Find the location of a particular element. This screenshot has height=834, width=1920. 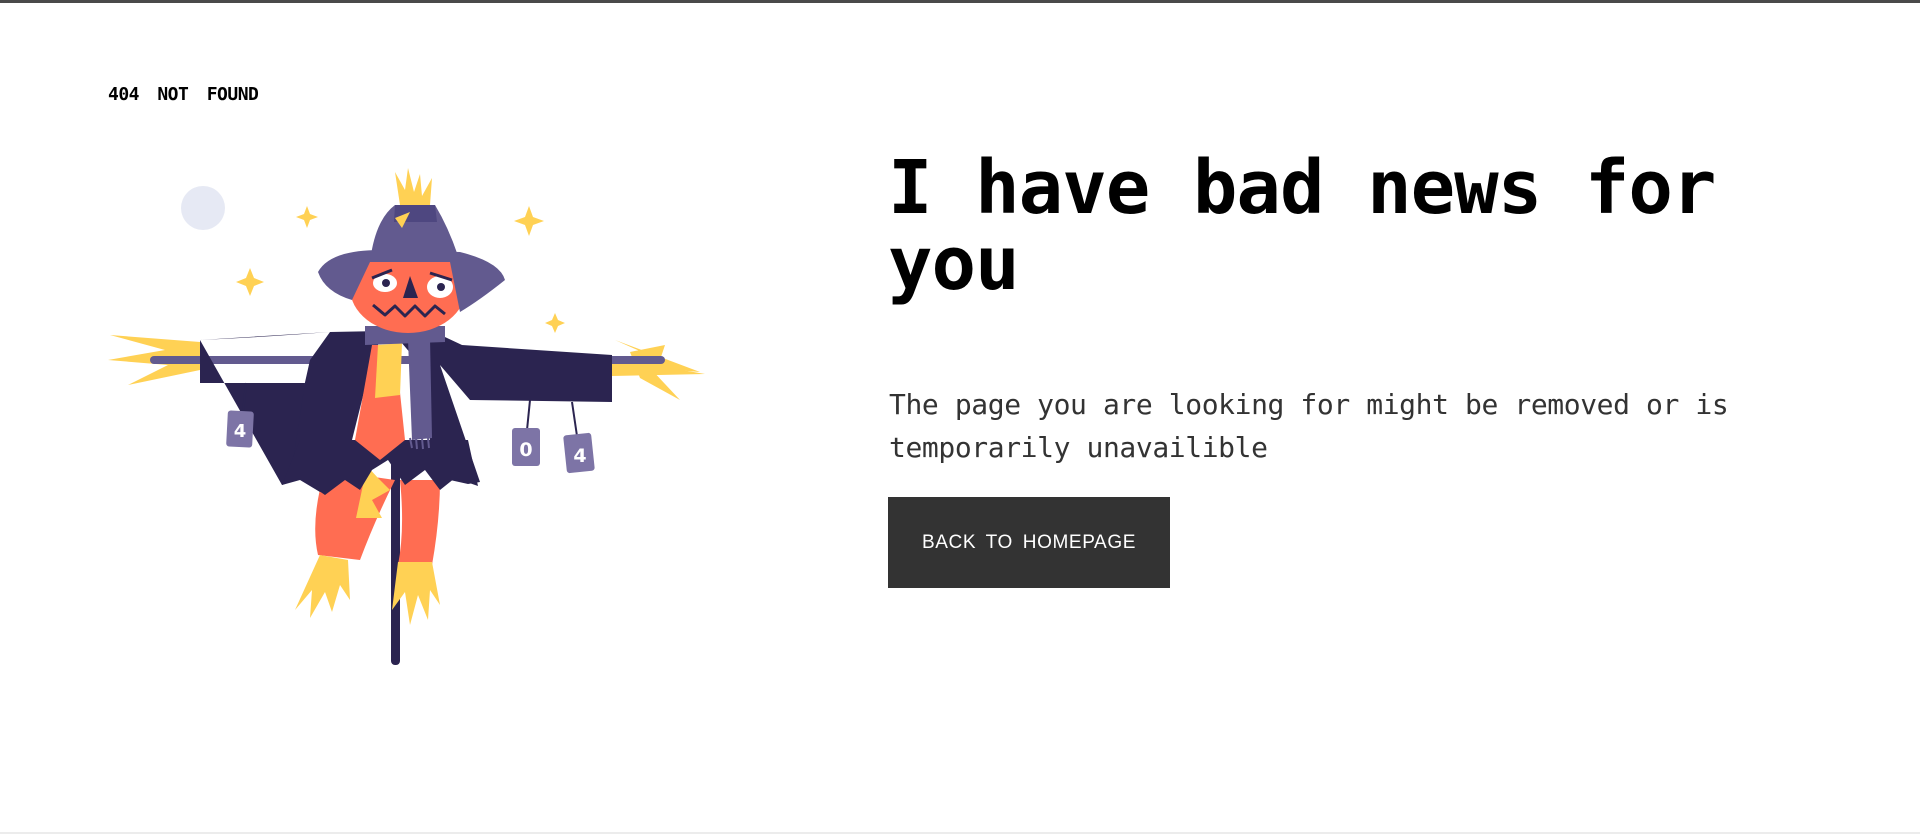

back-to-homepage-button: BACK TO HOMEPAGE is located at coordinates (1029, 542).